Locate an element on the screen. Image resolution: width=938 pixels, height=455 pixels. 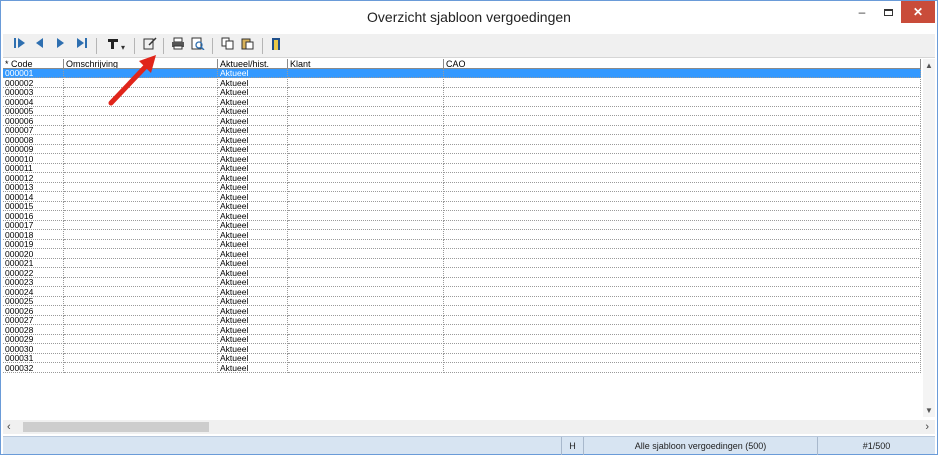
previous-record-button is located at coordinates (40, 46).